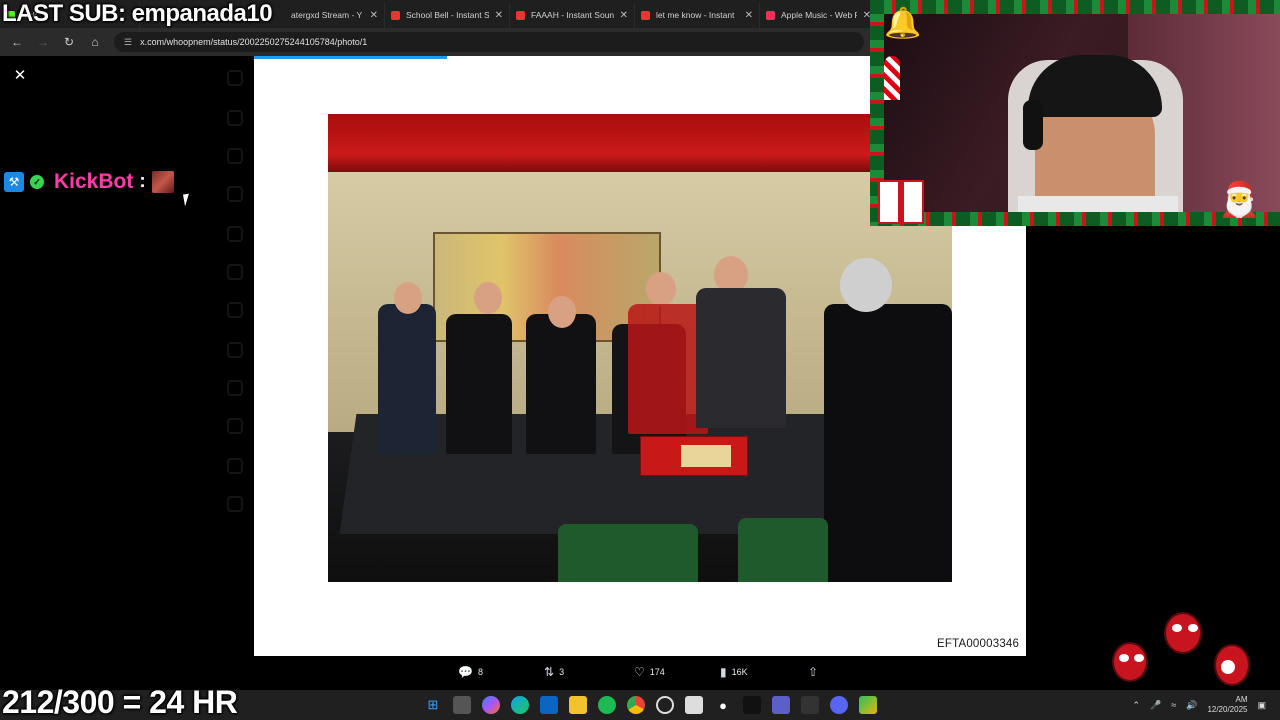  I want to click on obs-icon, so click(665, 705).